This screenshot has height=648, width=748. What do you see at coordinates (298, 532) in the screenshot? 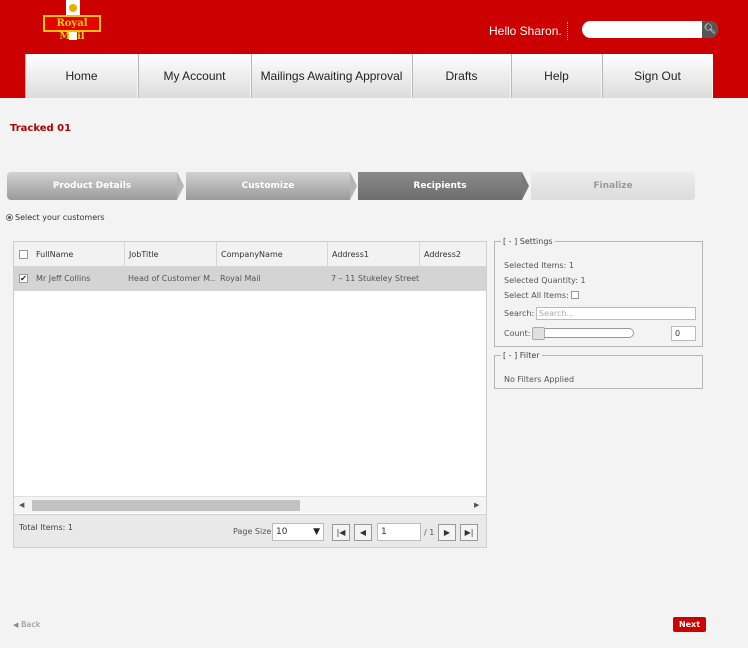
I see `page-size-select: 10 ▼` at bounding box center [298, 532].